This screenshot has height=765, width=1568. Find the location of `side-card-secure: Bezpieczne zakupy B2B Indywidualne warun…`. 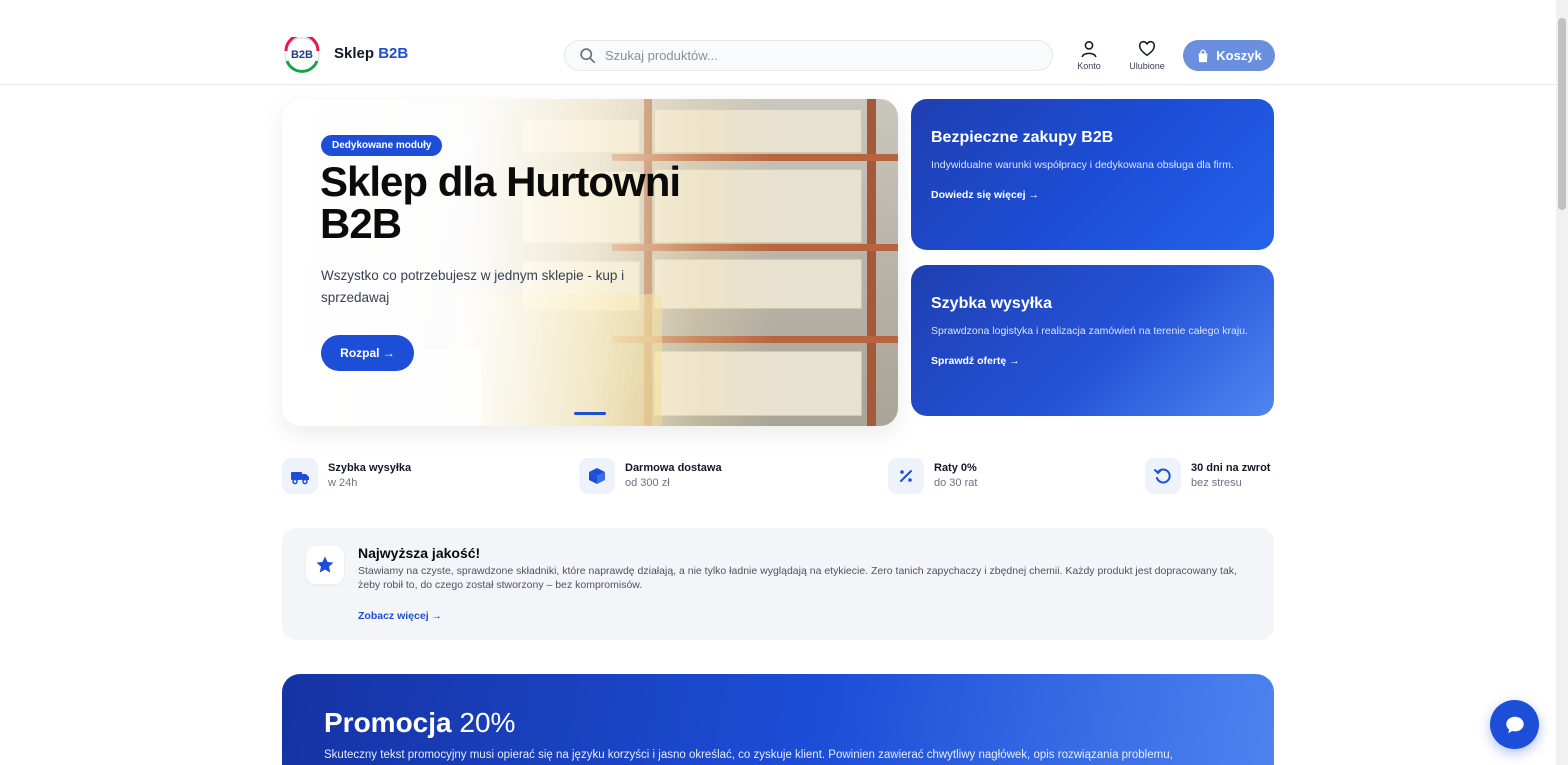

side-card-secure: Bezpieczne zakupy B2B Indywidualne warun… is located at coordinates (1092, 174).